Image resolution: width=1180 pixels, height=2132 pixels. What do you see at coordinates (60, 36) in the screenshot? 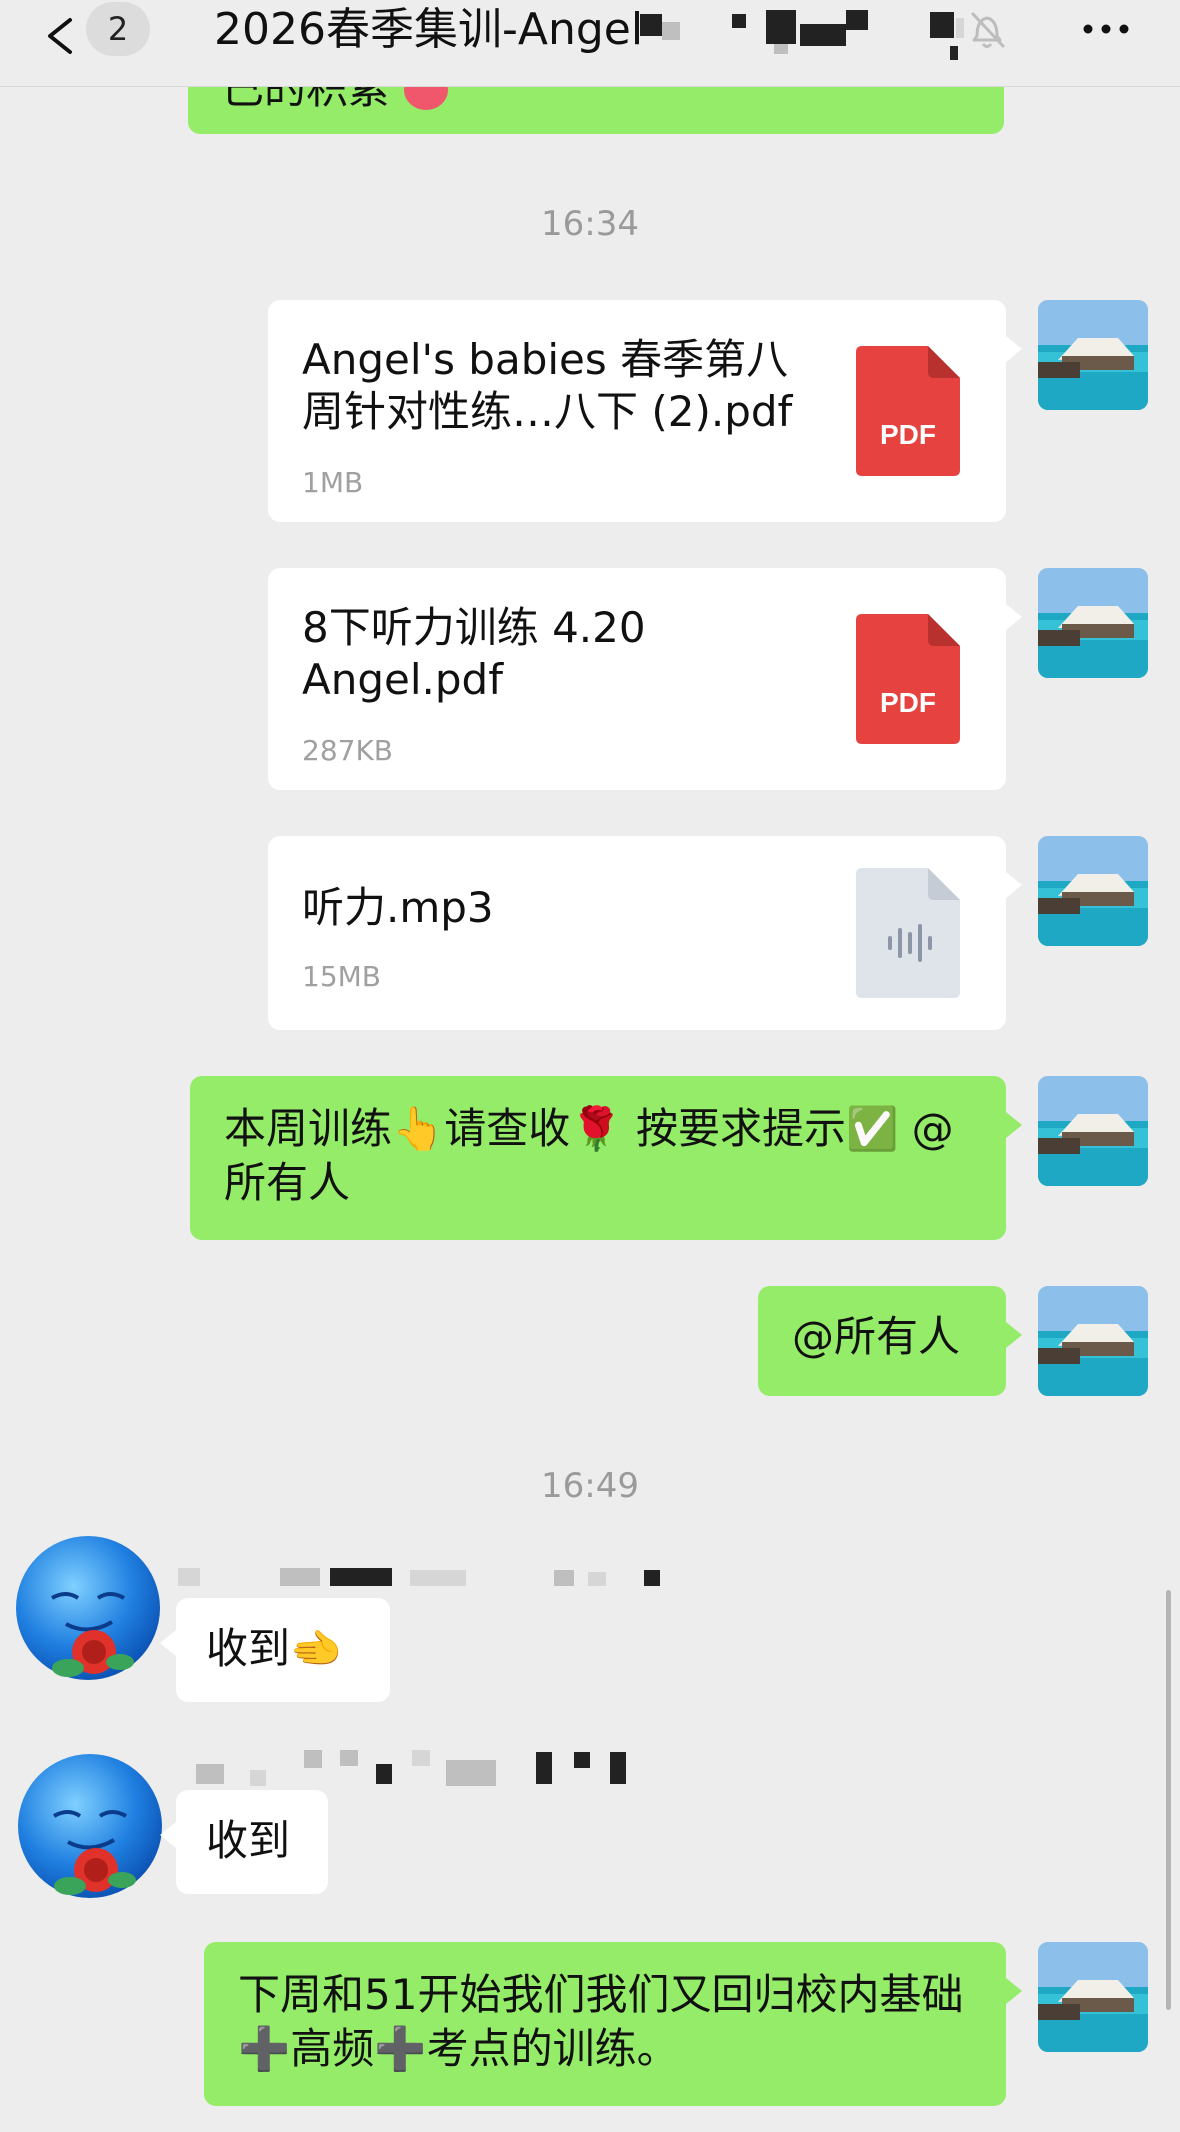
I see `chevron-left-icon` at bounding box center [60, 36].